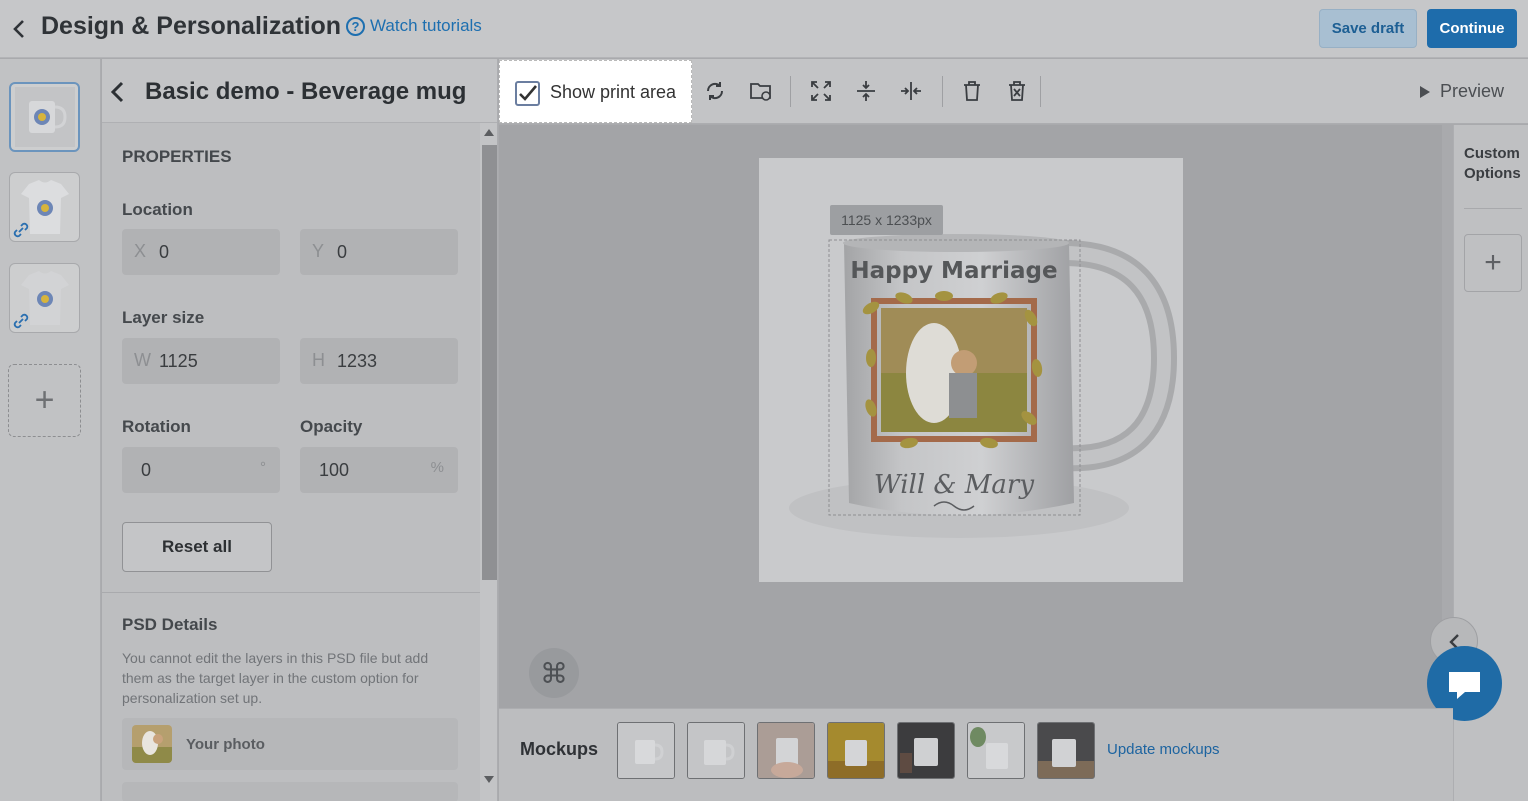 The height and width of the screenshot is (801, 1528). Describe the element at coordinates (489, 132) in the screenshot. I see `scroll-up-arrow-icon` at that location.